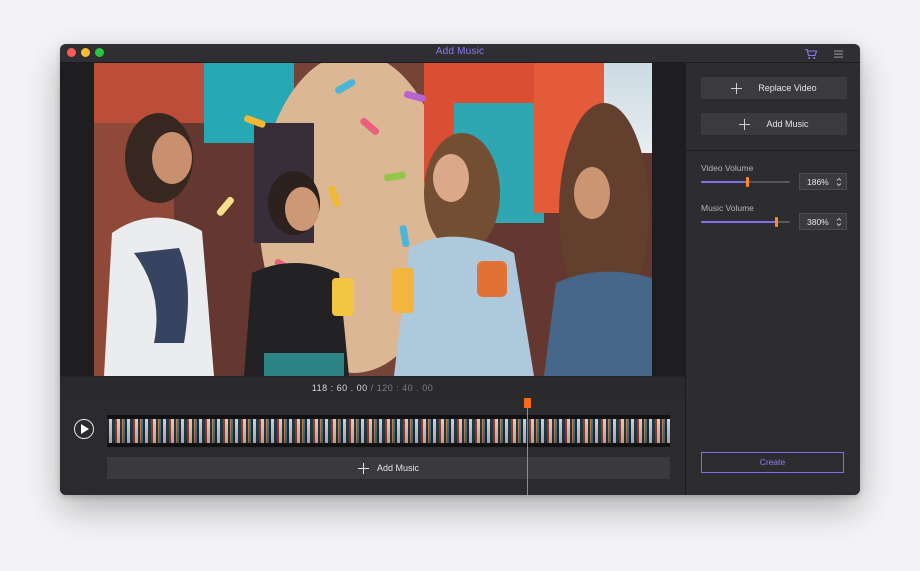  What do you see at coordinates (787, 124) in the screenshot?
I see `add-music-label: Add Music` at bounding box center [787, 124].